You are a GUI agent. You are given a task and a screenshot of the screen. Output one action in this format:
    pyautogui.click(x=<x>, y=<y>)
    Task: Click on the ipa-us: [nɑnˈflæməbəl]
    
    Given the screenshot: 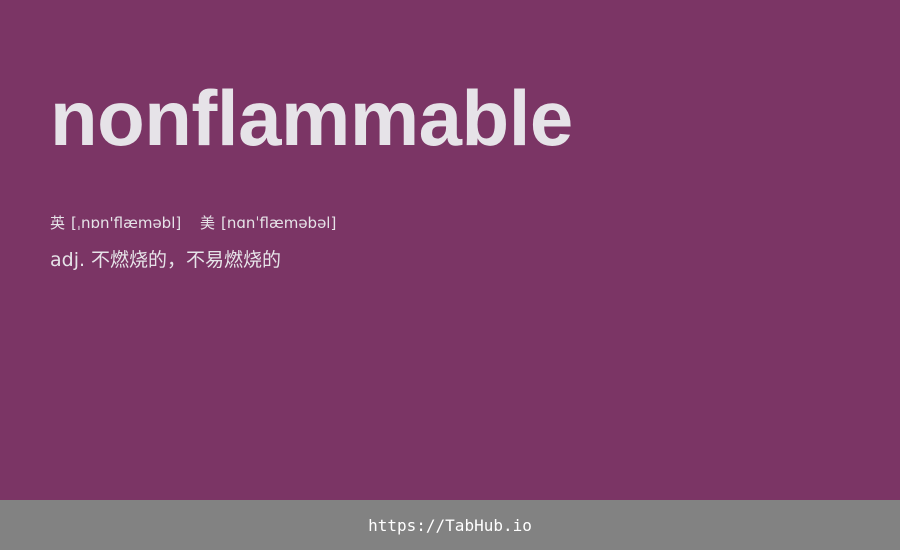 What is the action you would take?
    pyautogui.click(x=279, y=223)
    